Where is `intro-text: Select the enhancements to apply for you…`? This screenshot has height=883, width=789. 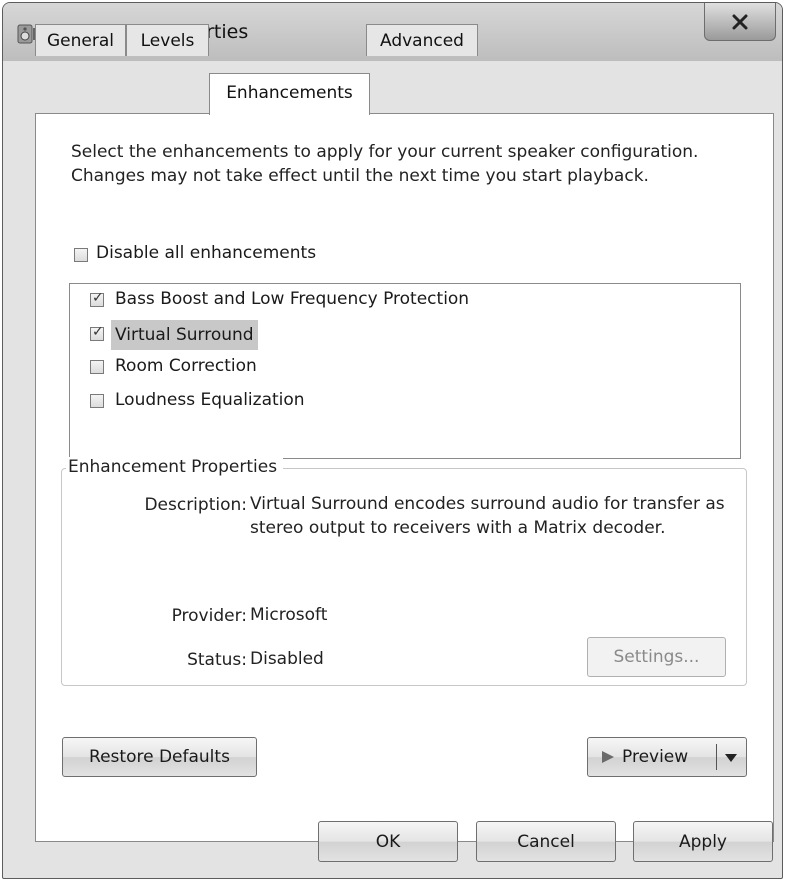 intro-text: Select the enhancements to apply for you… is located at coordinates (385, 164).